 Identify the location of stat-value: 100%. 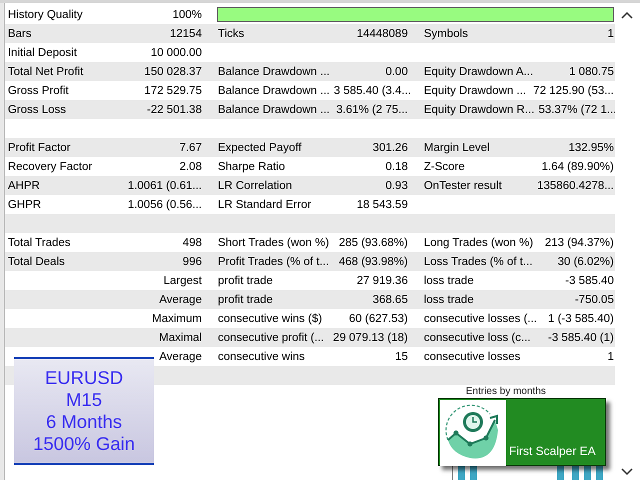
(187, 14).